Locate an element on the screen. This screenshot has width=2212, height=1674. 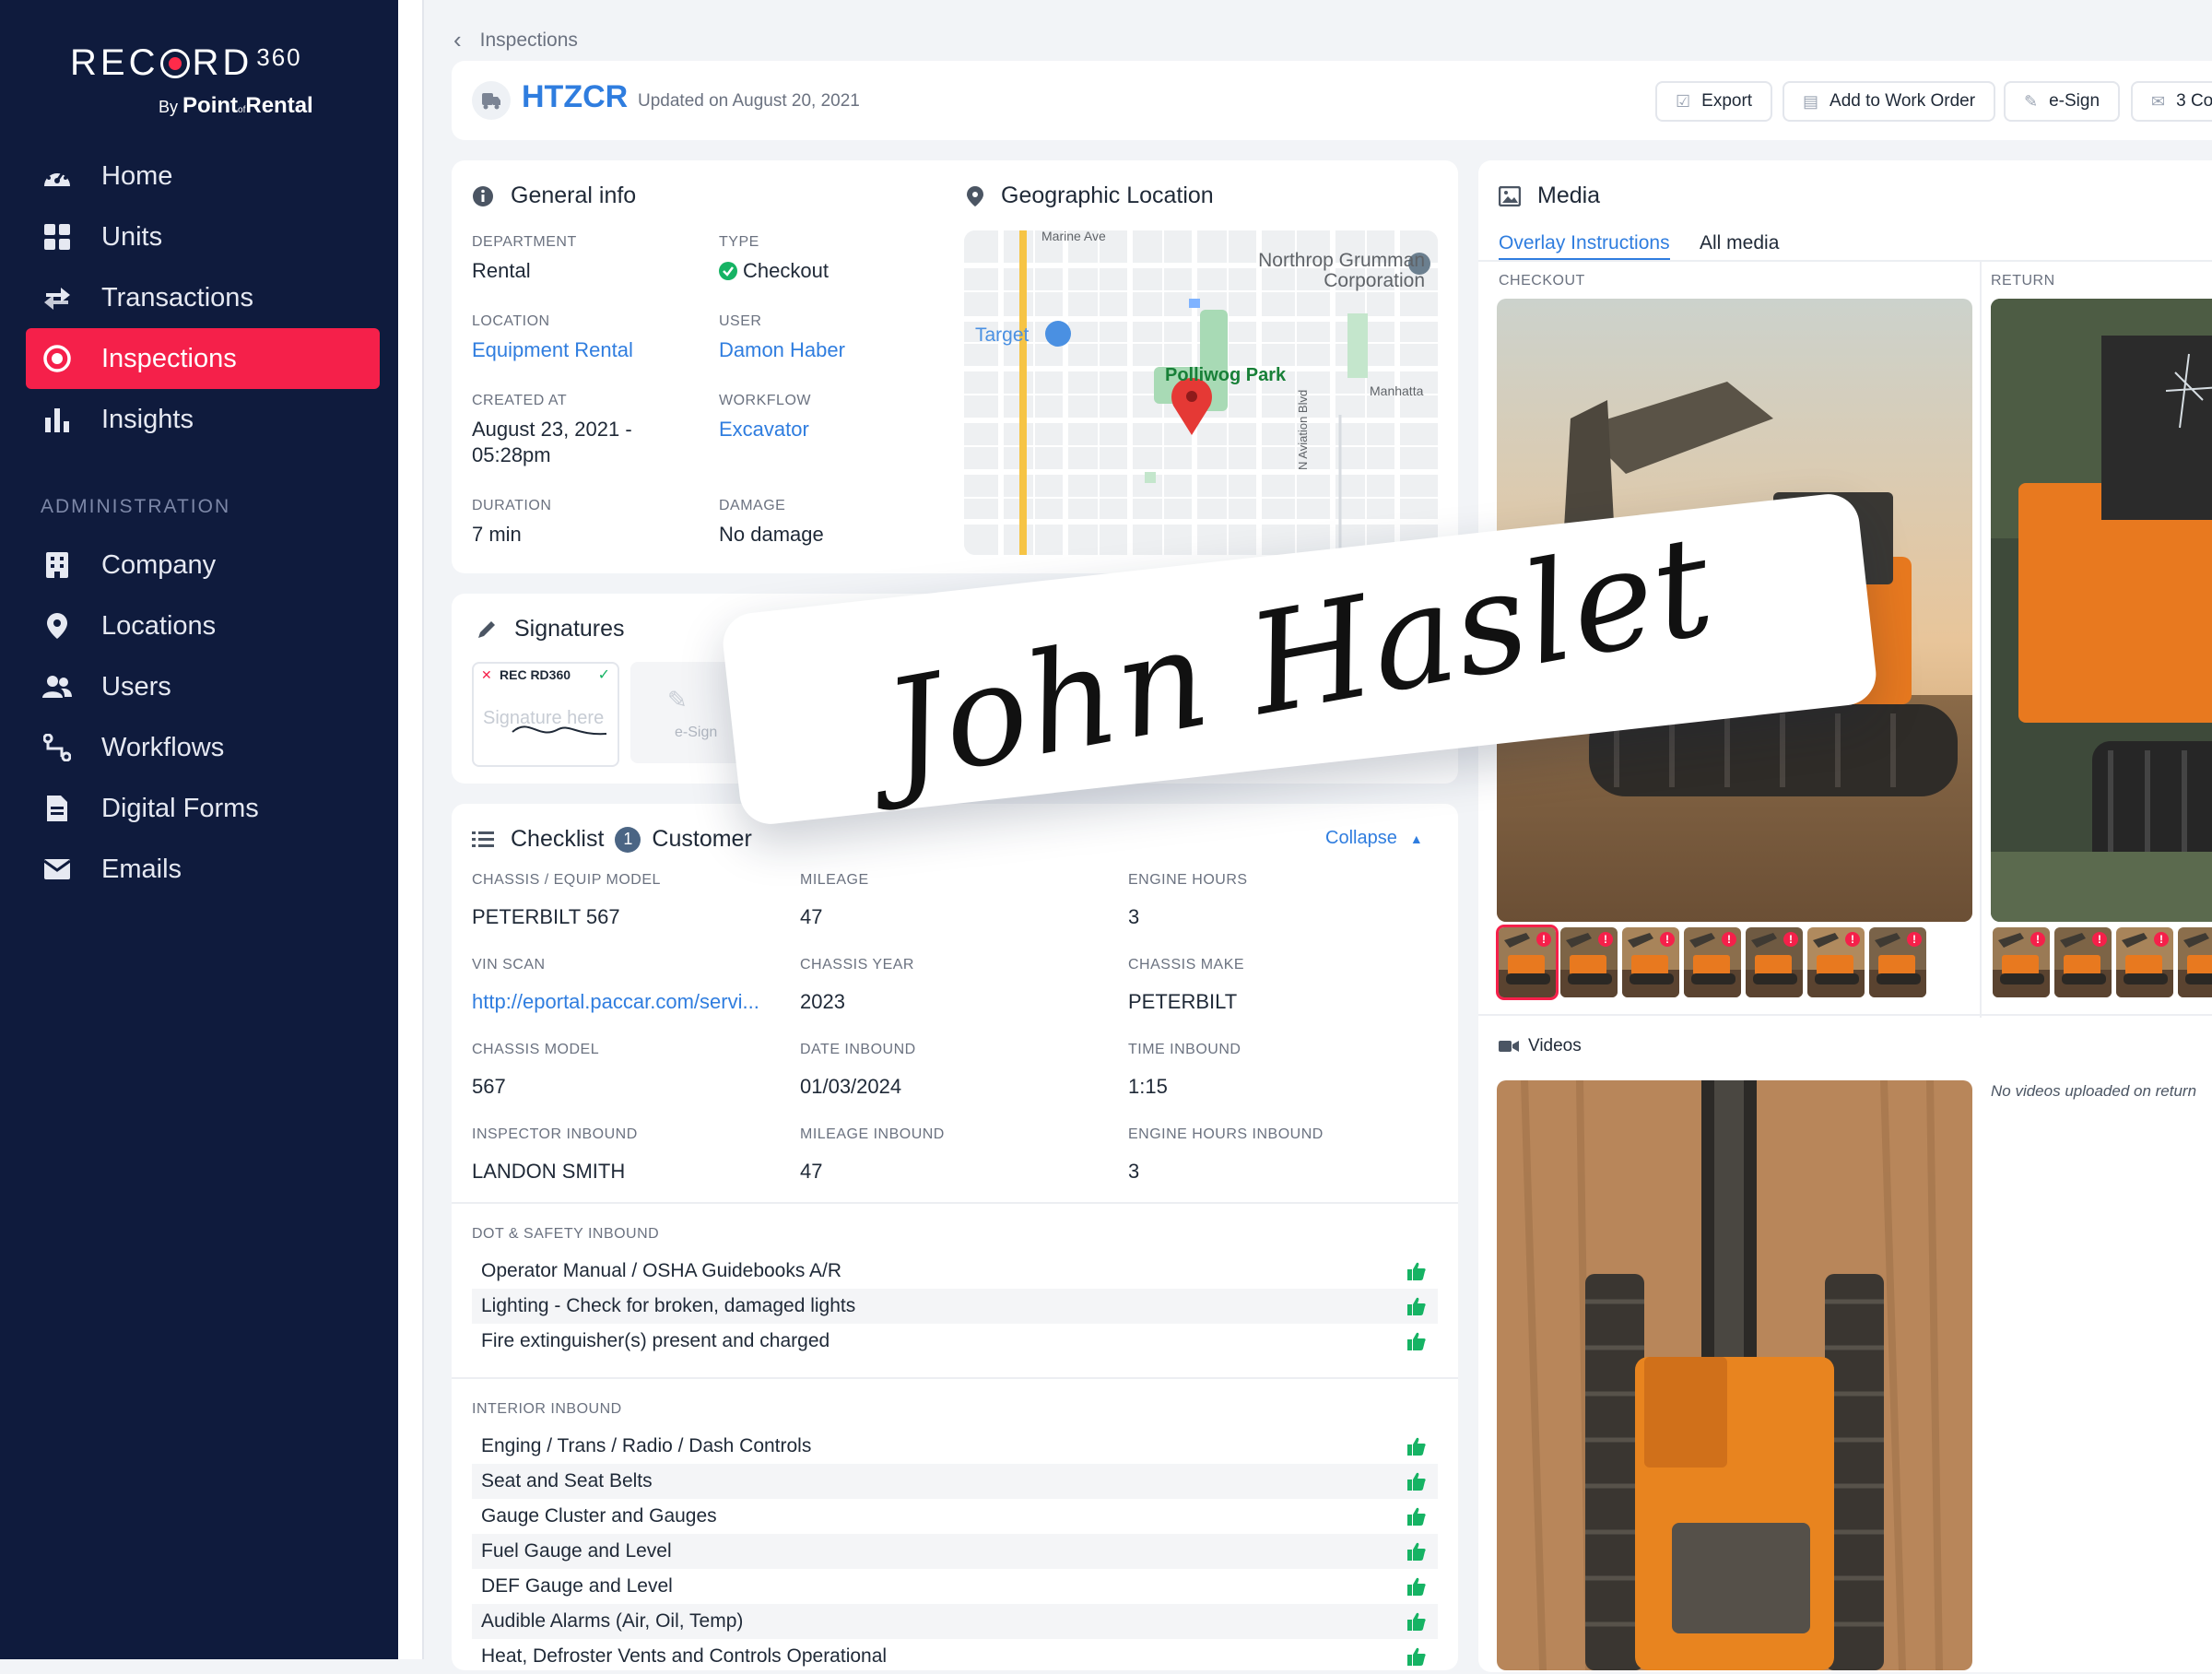
checklist-field-label: MILEAGE INBOUND is located at coordinates (872, 1134).